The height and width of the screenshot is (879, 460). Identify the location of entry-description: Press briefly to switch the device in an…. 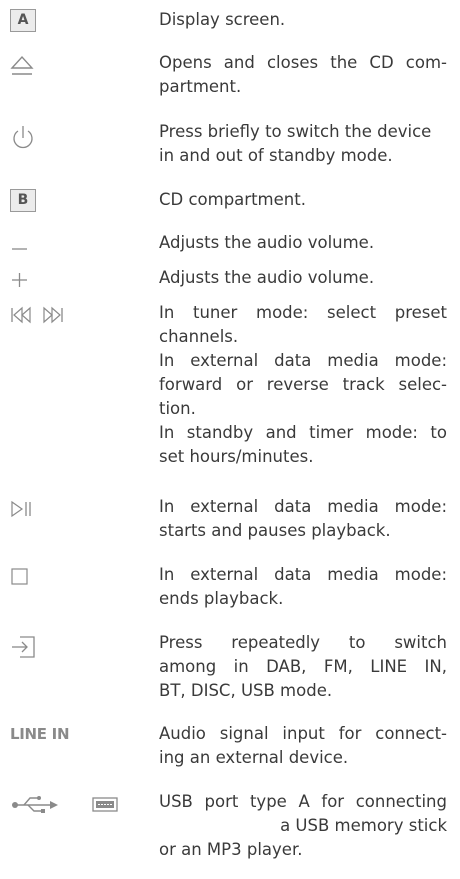
(295, 143).